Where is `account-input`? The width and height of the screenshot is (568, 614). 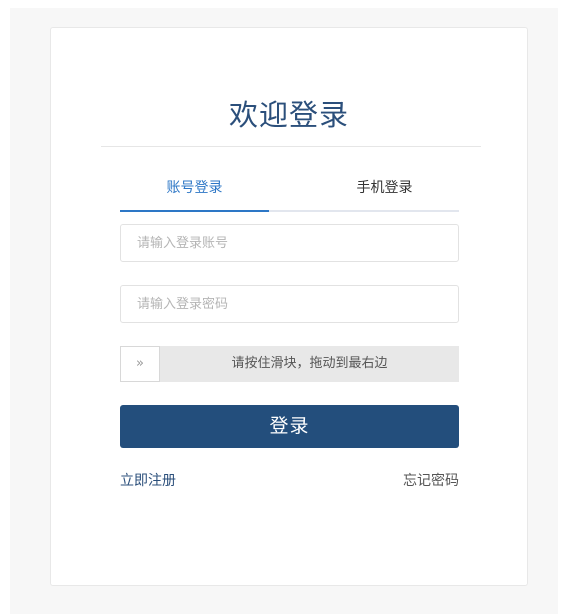 account-input is located at coordinates (289, 243).